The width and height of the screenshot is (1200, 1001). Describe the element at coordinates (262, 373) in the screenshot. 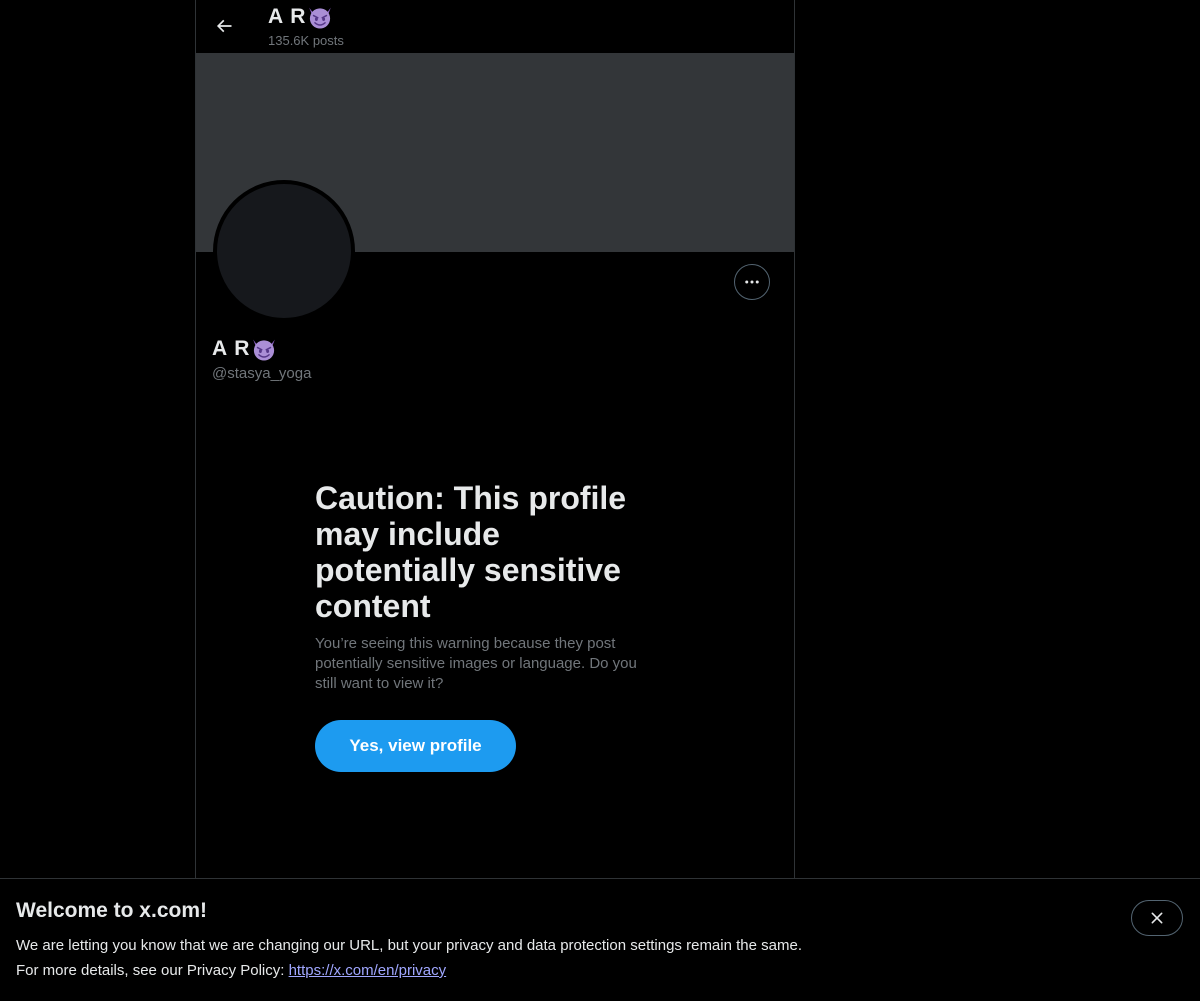

I see `profile-handle: @stasya_yoga` at that location.